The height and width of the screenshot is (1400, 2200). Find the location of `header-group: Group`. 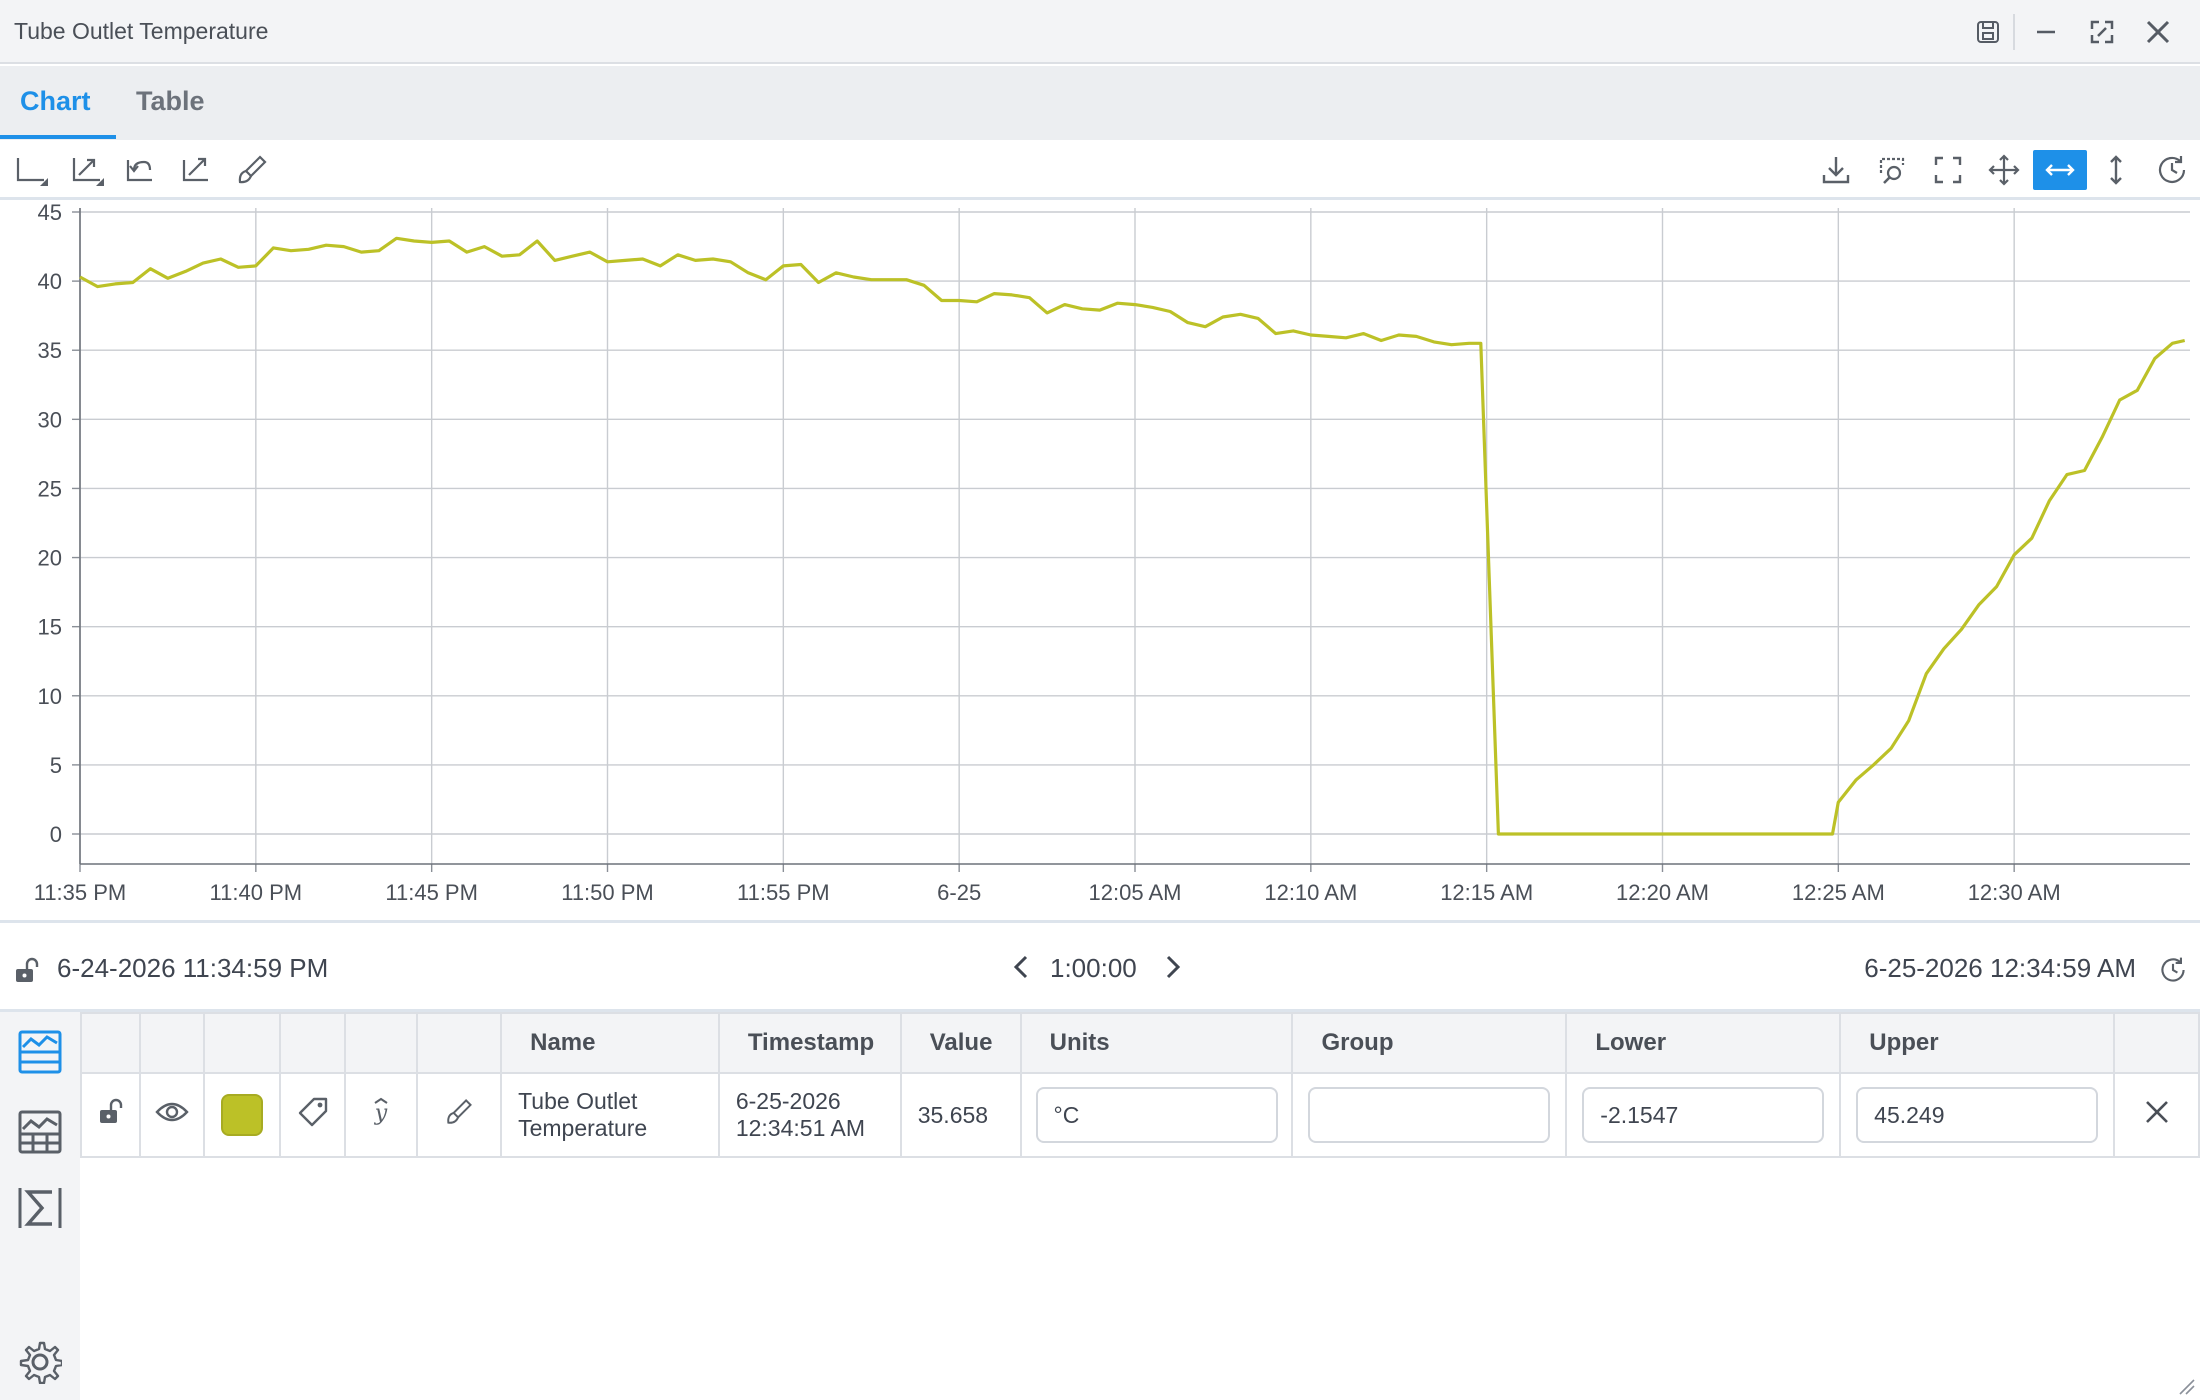

header-group: Group is located at coordinates (1429, 1043).